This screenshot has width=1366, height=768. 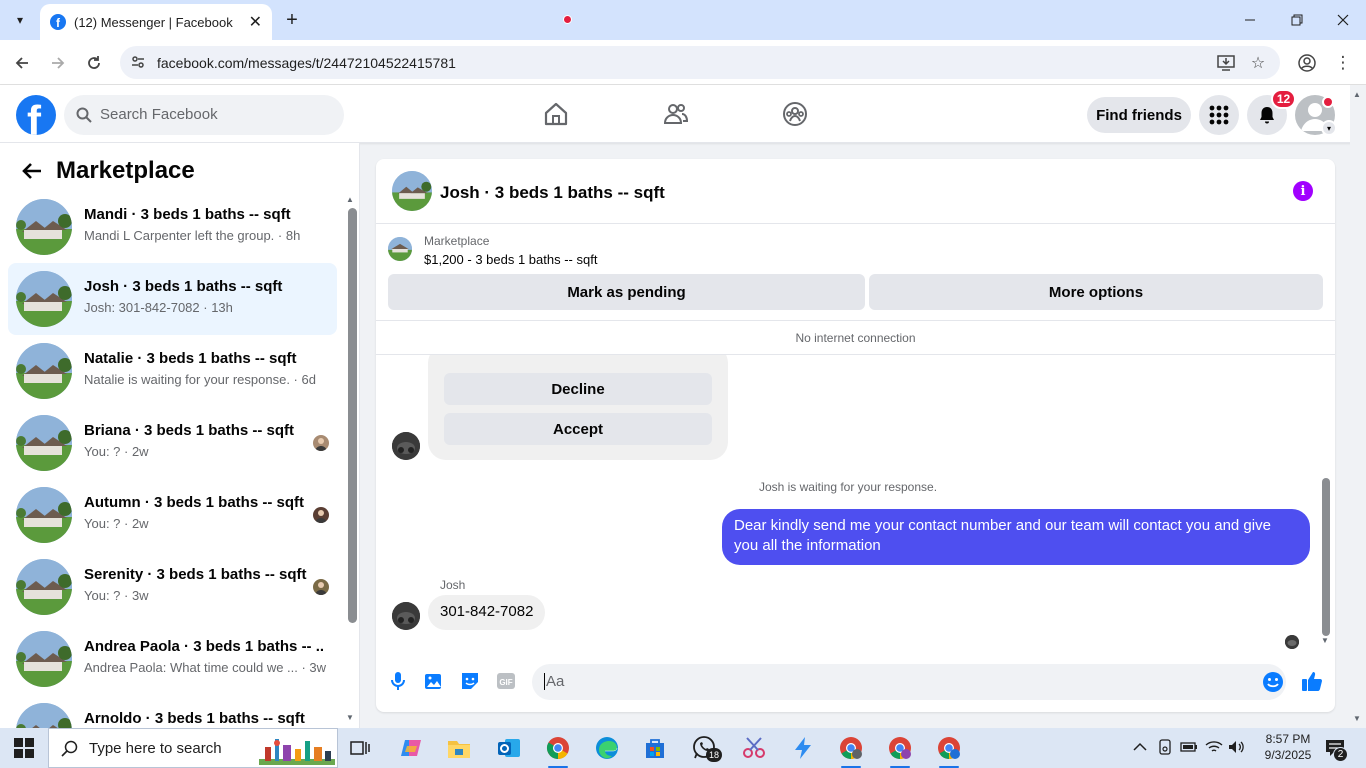 What do you see at coordinates (321, 587) in the screenshot?
I see `seen-by-avatar` at bounding box center [321, 587].